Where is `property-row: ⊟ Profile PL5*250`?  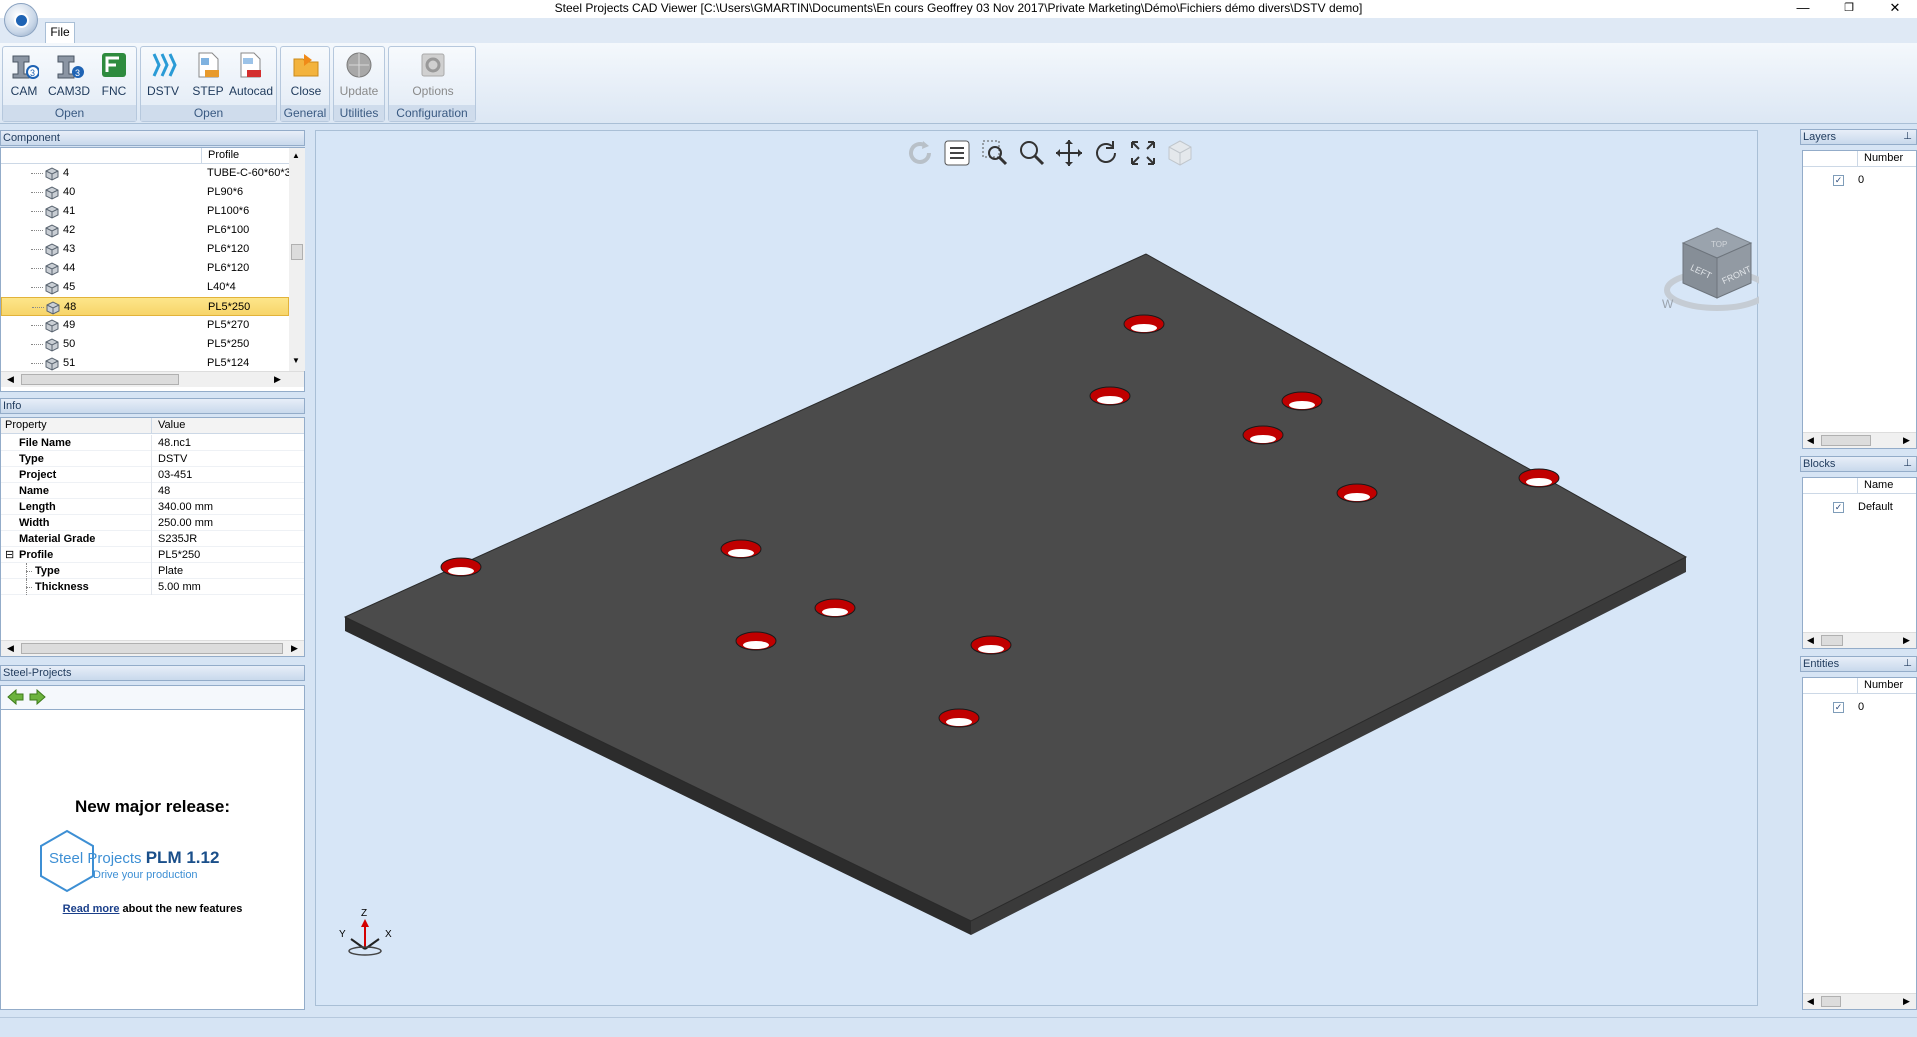 property-row: ⊟ Profile PL5*250 is located at coordinates (152, 555).